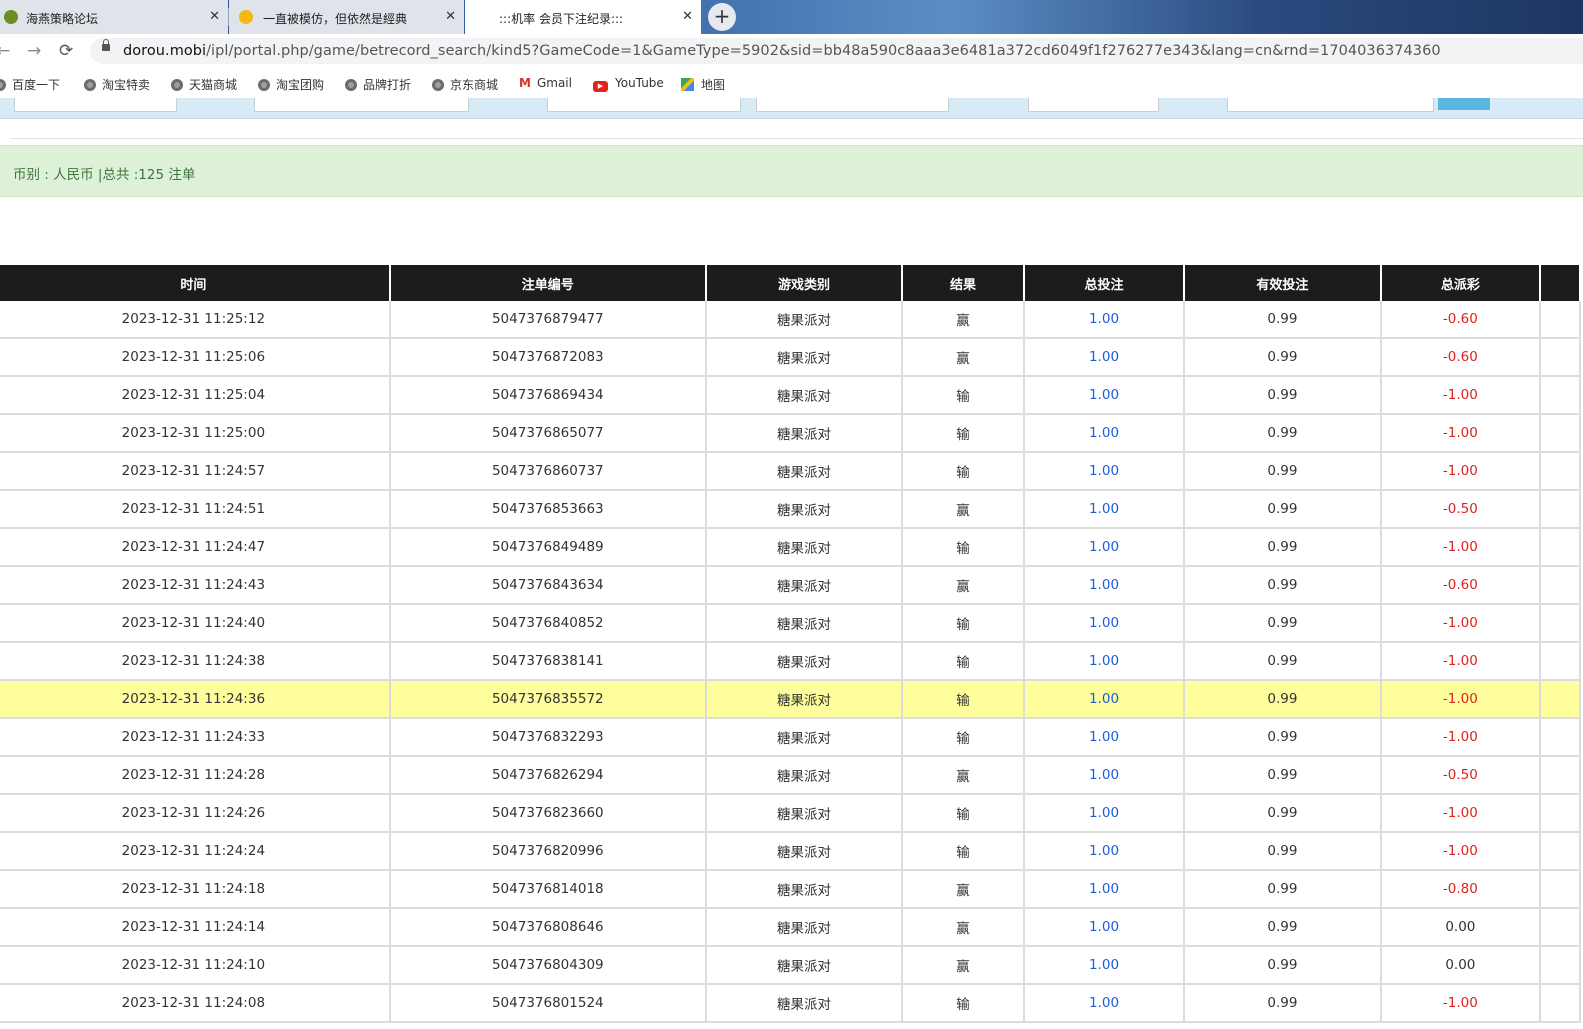  Describe the element at coordinates (548, 547) in the screenshot. I see `cell-bet-id: 5047376849489` at that location.